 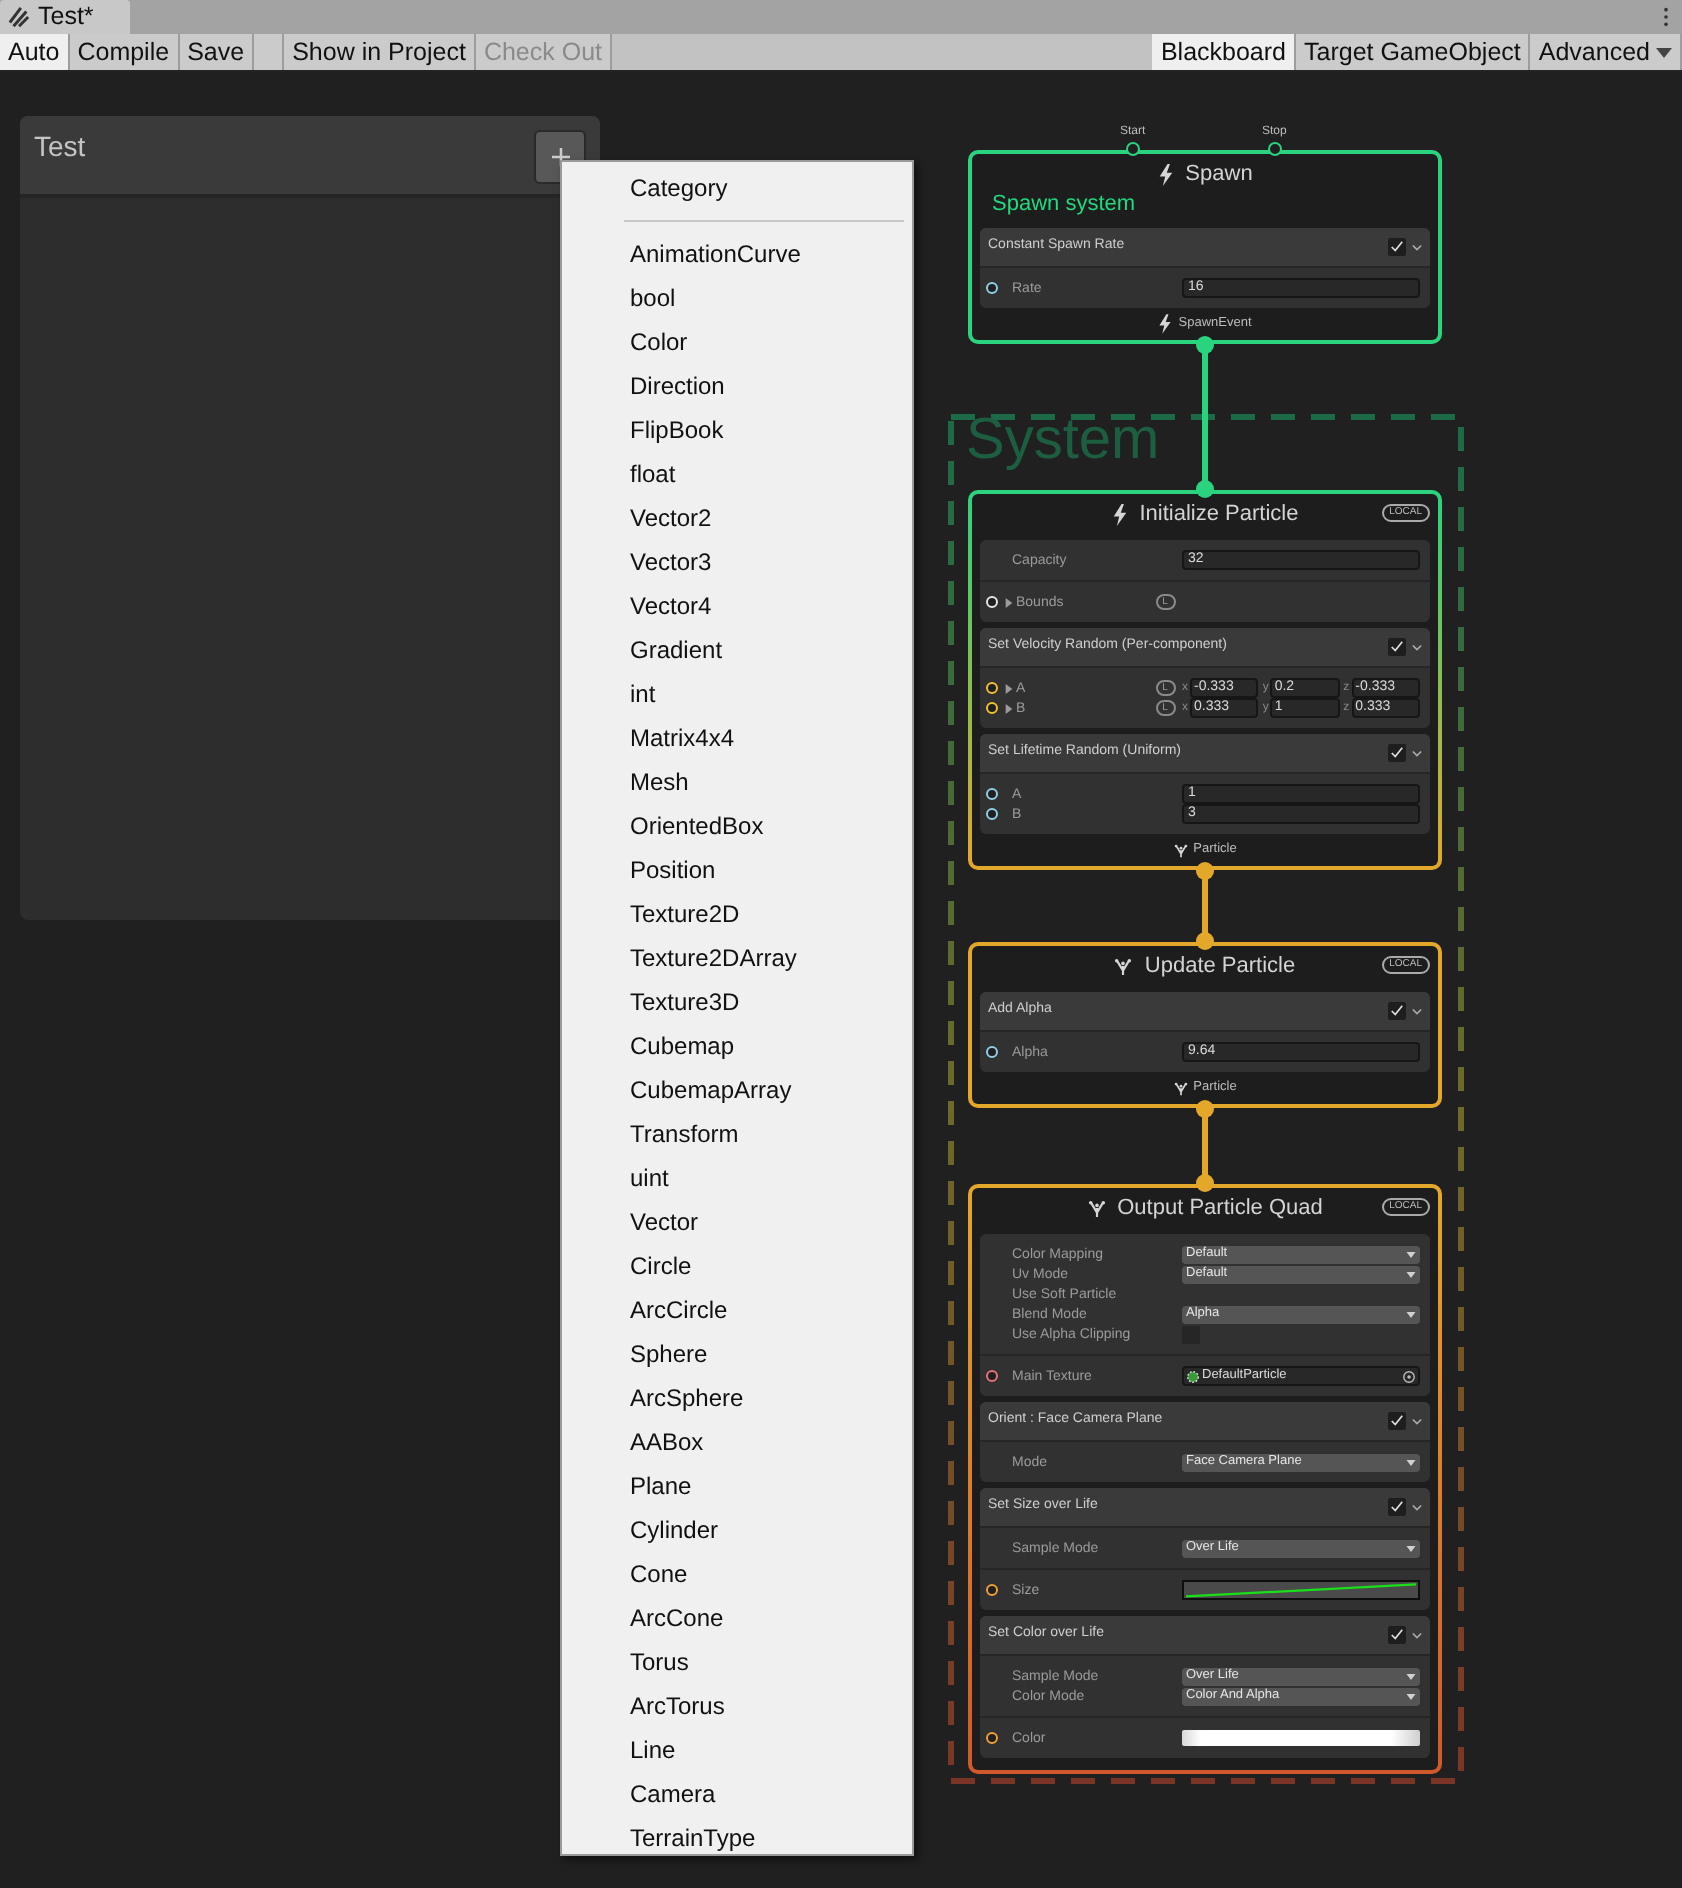 What do you see at coordinates (1606, 52) in the screenshot?
I see `toolbar-button: Advanced` at bounding box center [1606, 52].